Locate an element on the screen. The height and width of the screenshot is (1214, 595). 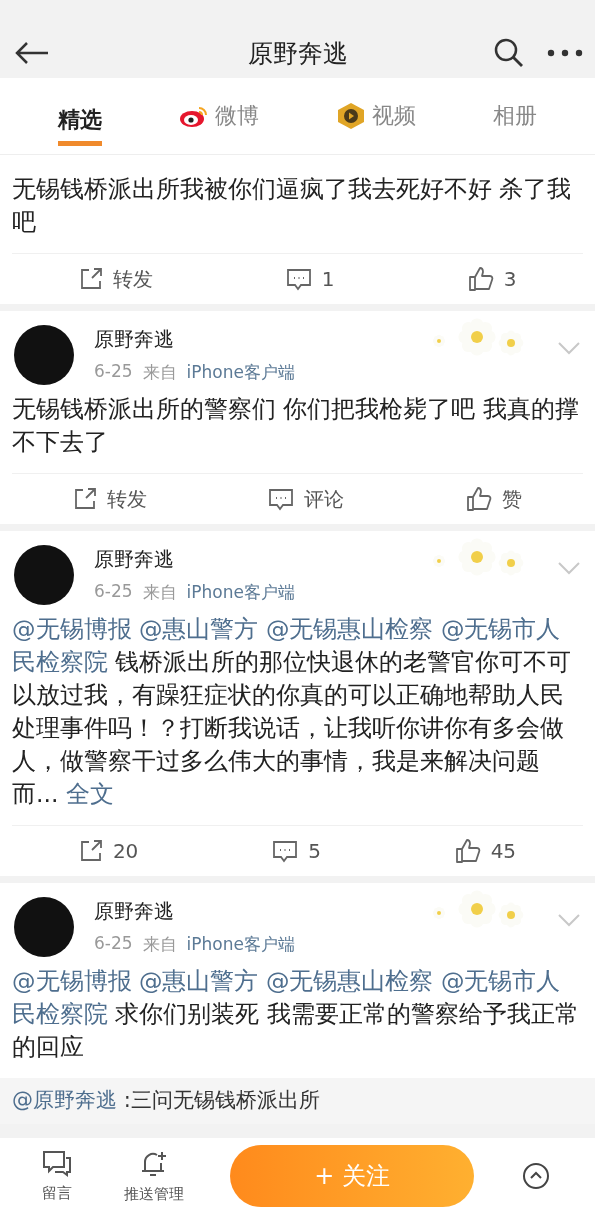
scroll-to-top-icon is located at coordinates (536, 1176).